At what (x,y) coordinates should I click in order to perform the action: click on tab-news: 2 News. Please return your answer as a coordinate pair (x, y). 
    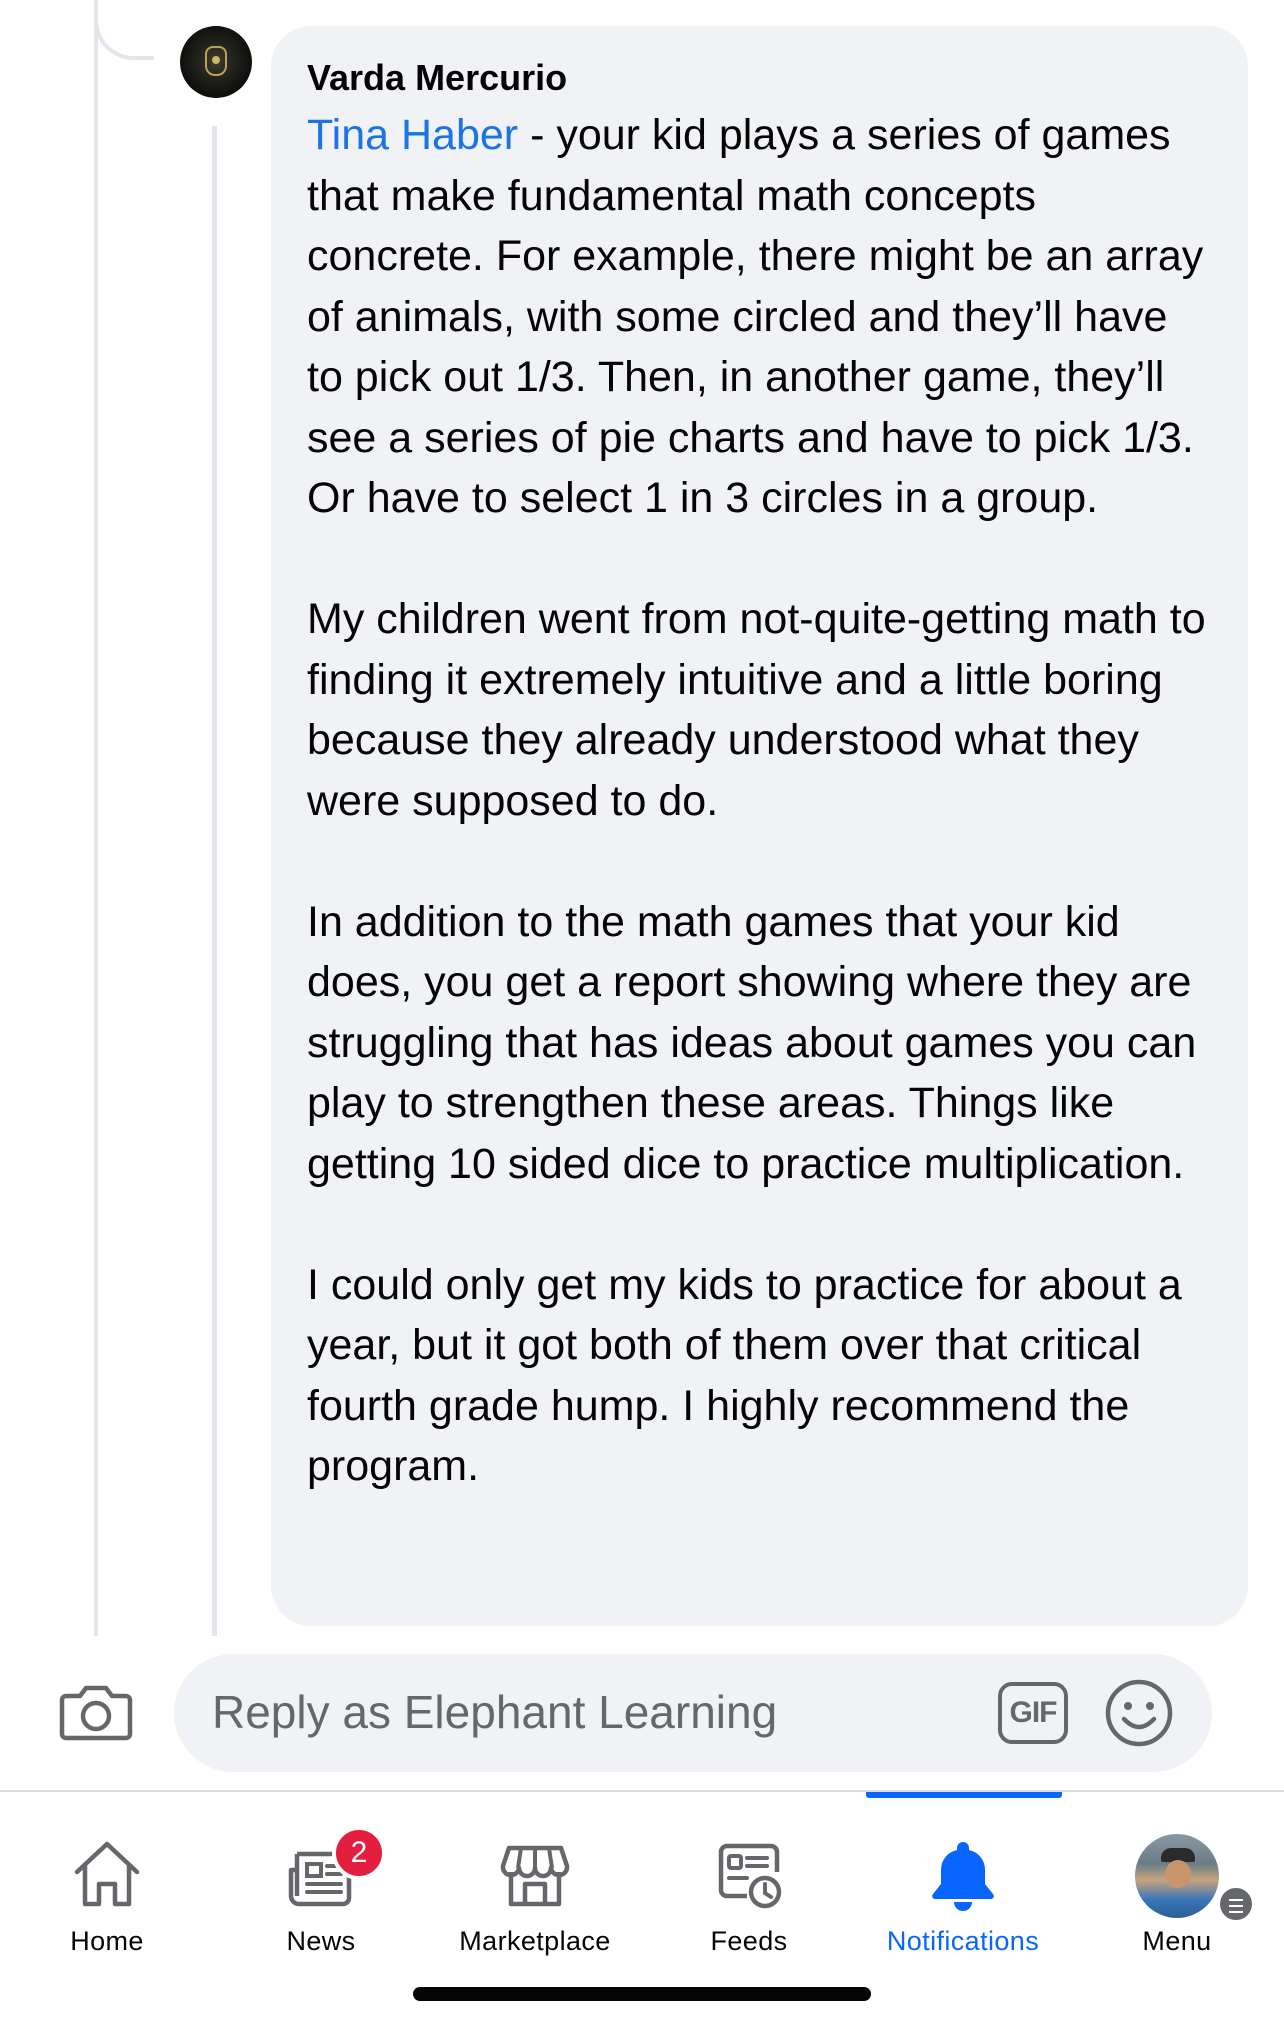
    Looking at the image, I should click on (321, 1887).